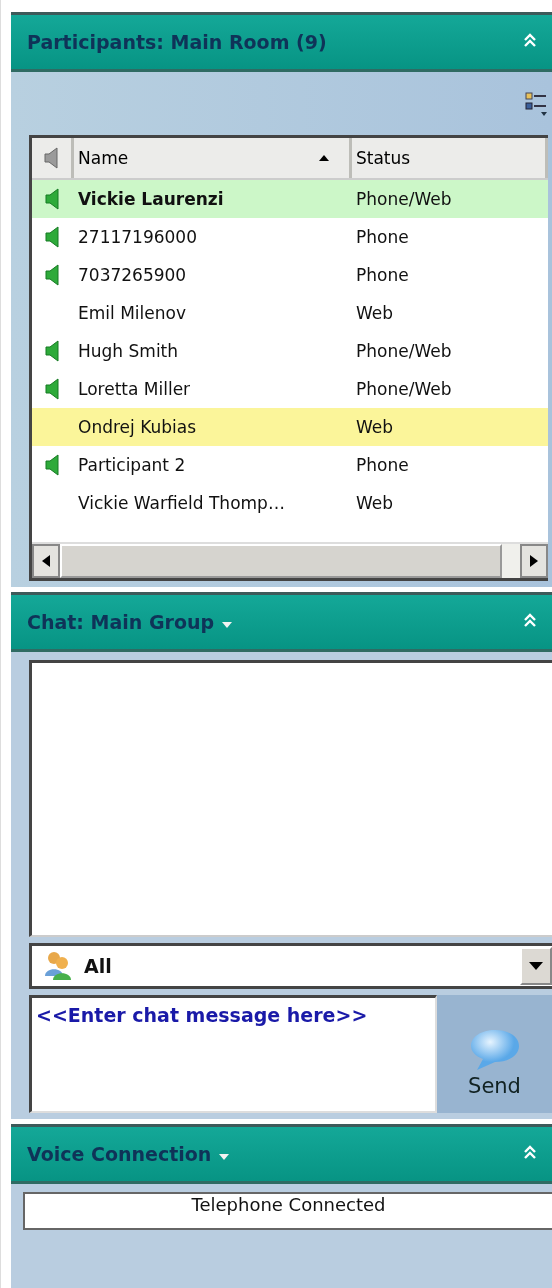 The height and width of the screenshot is (1288, 552). I want to click on participant-row: Loretta Miller Phone/Web, so click(290, 389).